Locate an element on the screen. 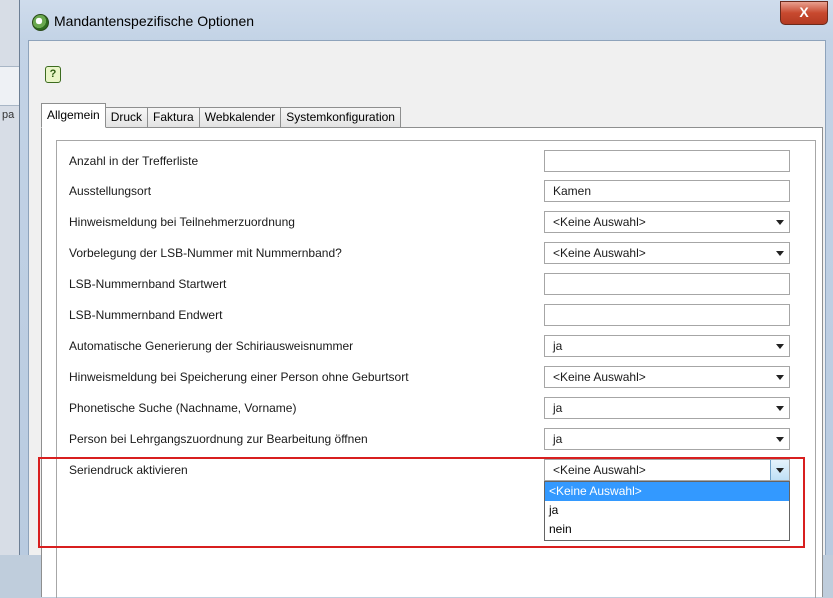 Image resolution: width=833 pixels, height=598 pixels. background-text: pa is located at coordinates (8, 115).